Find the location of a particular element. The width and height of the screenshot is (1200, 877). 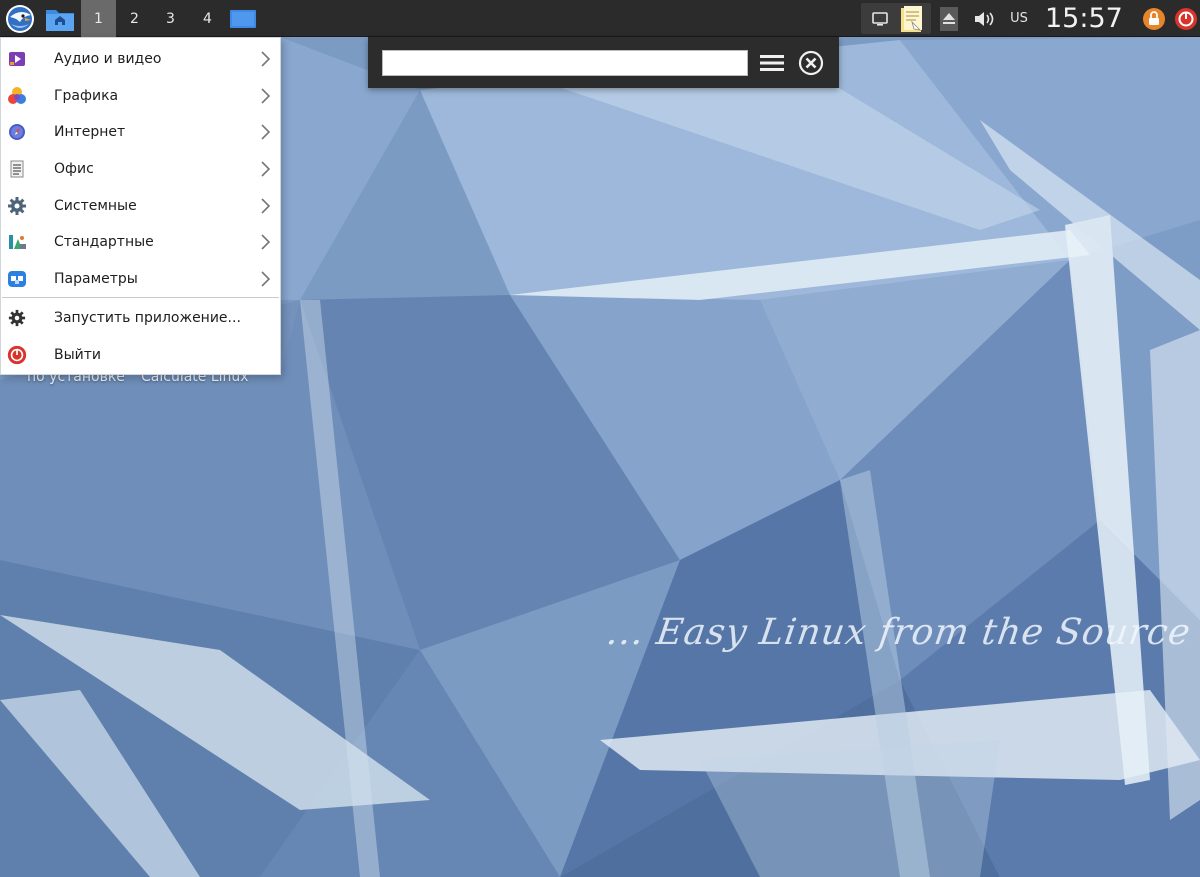

workspace-2-button: 2 is located at coordinates (134, 18).